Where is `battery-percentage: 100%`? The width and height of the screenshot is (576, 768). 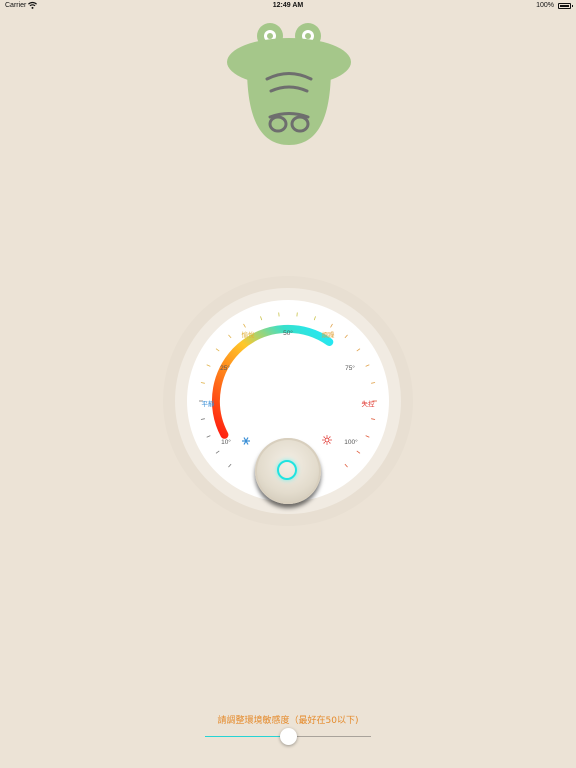
battery-percentage: 100% is located at coordinates (545, 5).